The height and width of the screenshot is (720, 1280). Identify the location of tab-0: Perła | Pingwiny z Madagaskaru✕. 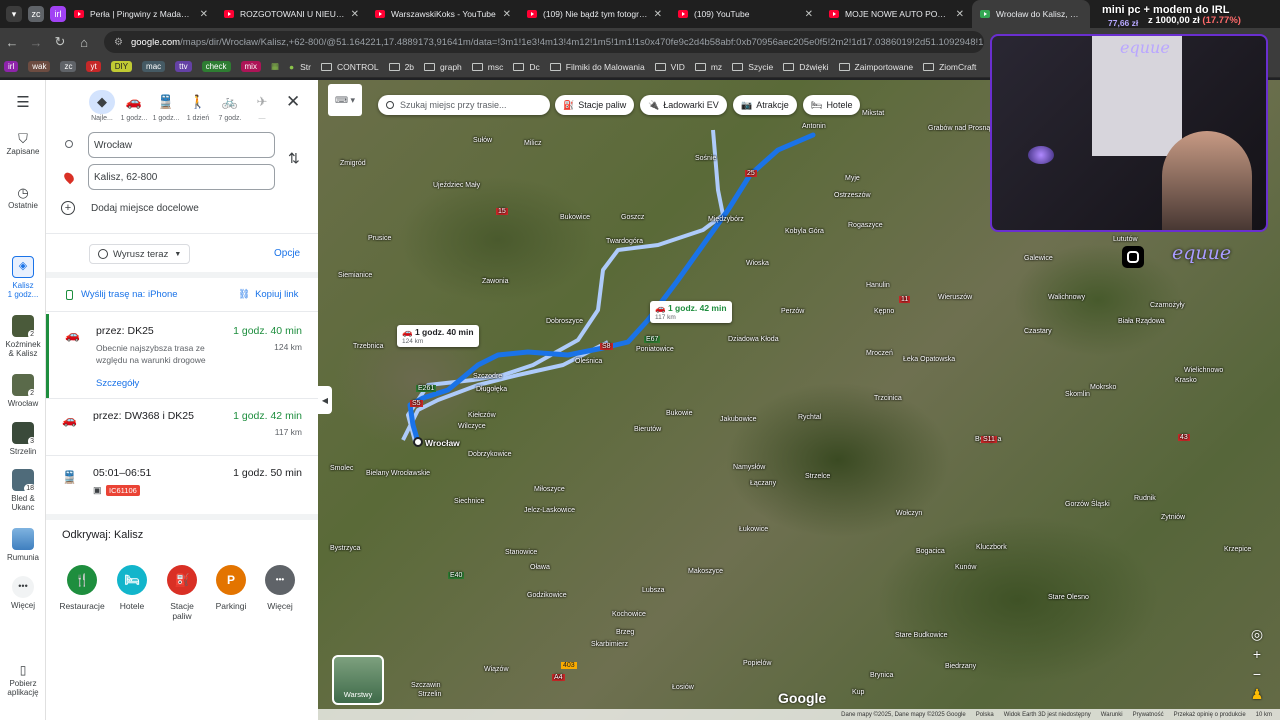
(141, 14).